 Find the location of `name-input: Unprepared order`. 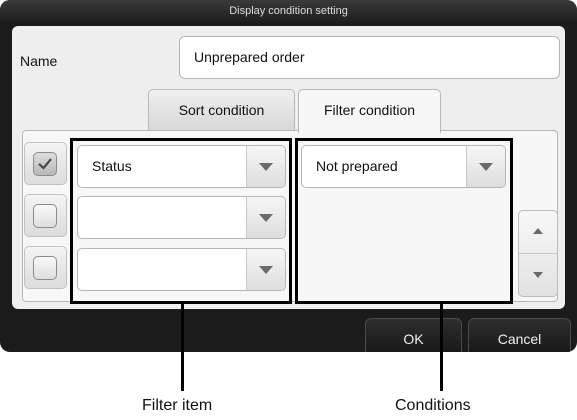

name-input: Unprepared order is located at coordinates (369, 57).